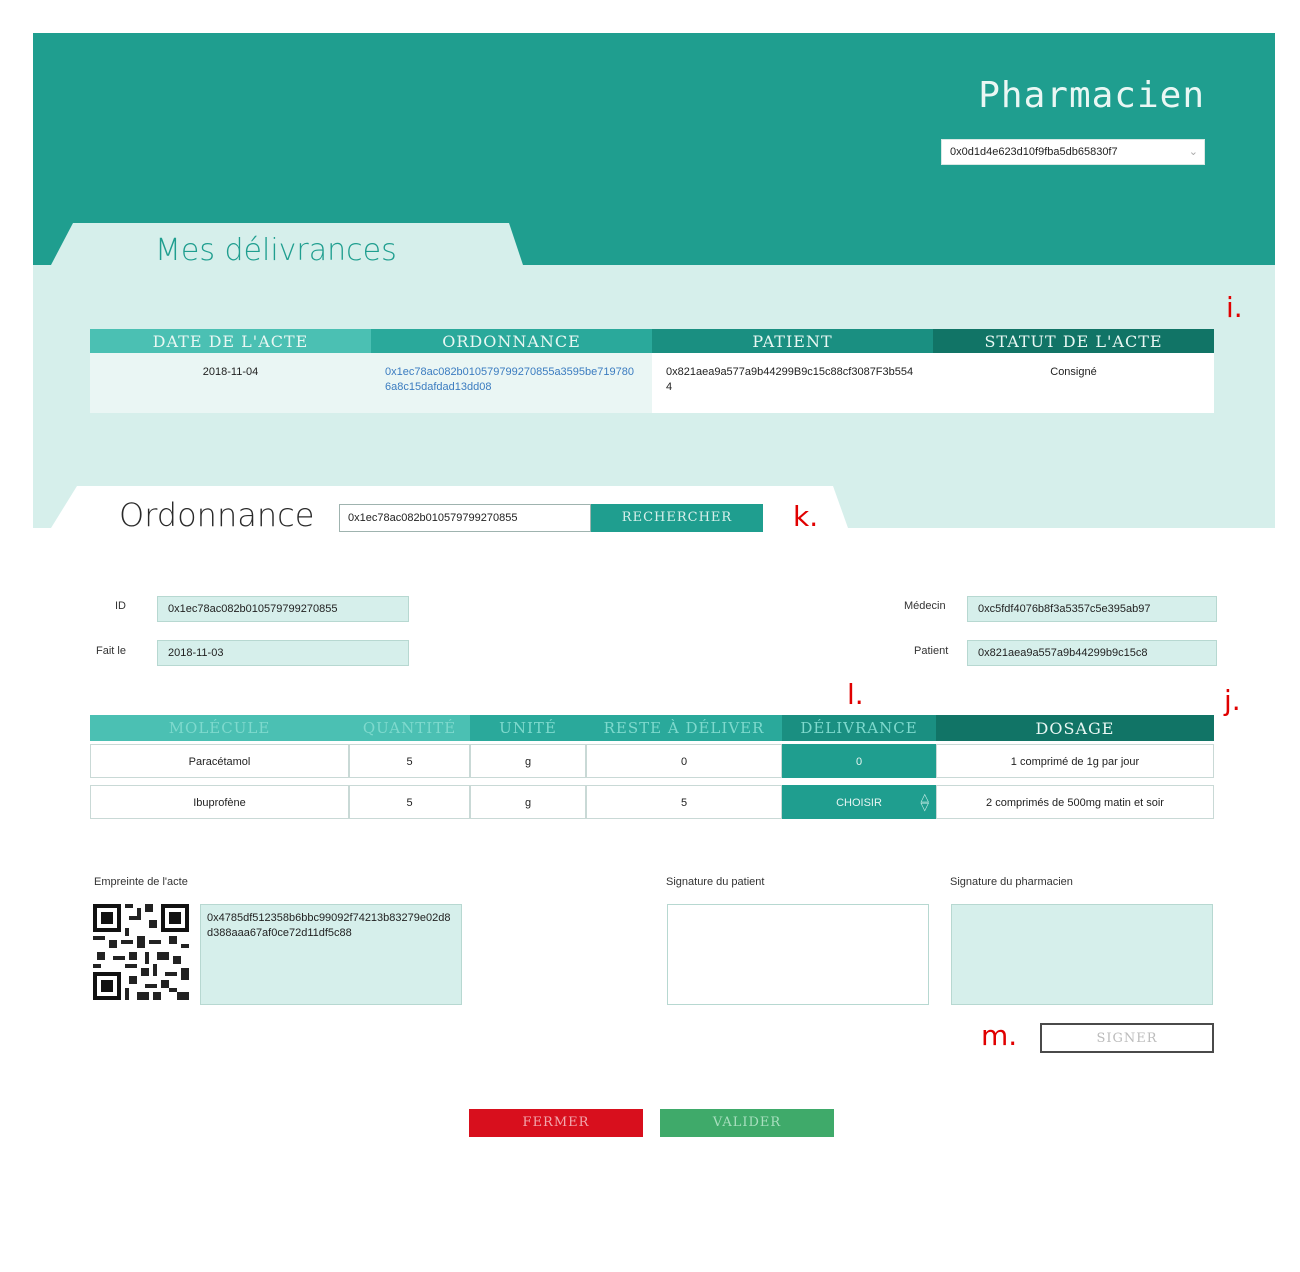 The image size is (1300, 1272). What do you see at coordinates (925, 803) in the screenshot?
I see `spinner-arrows-icon: △ ▽` at bounding box center [925, 803].